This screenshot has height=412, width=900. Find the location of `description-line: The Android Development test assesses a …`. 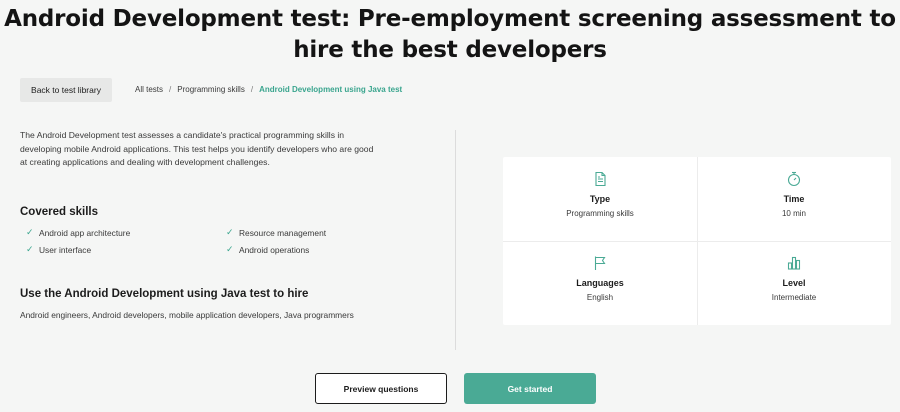

description-line: The Android Development test assesses a … is located at coordinates (182, 135).